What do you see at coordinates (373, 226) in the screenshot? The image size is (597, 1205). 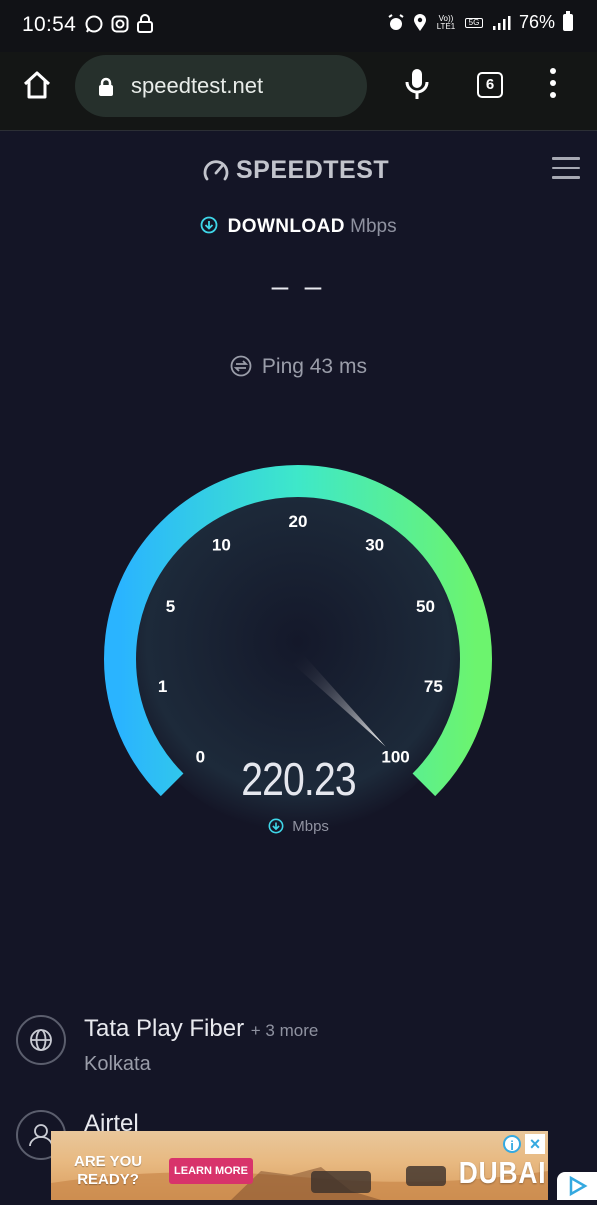 I see `download-unit: Mbps` at bounding box center [373, 226].